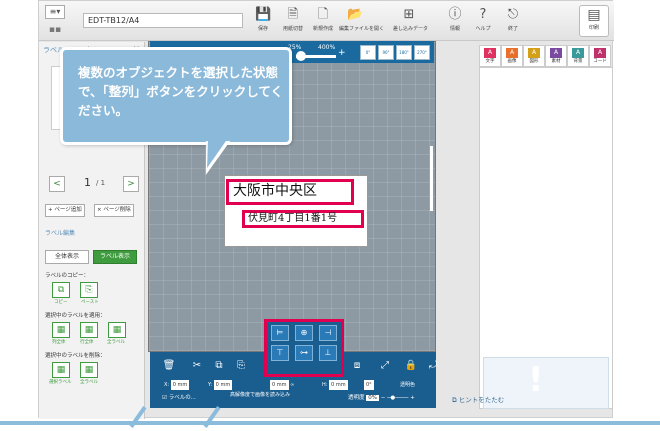 Image resolution: width=660 pixels, height=431 pixels. What do you see at coordinates (483, 19) in the screenshot?
I see `help-button: ? ヘルプ` at bounding box center [483, 19].